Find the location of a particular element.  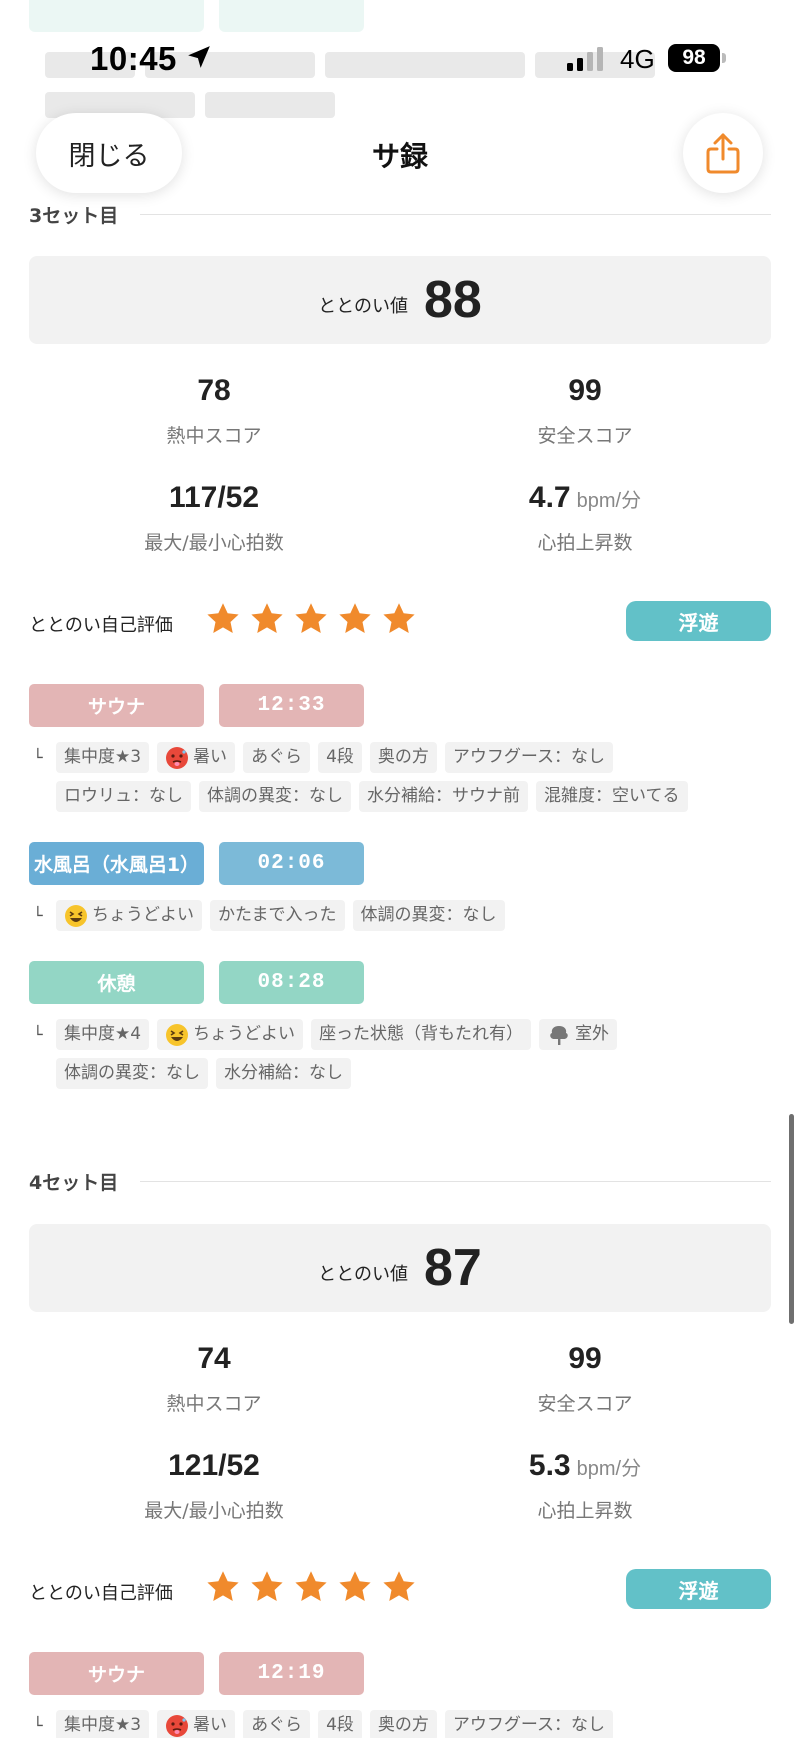

scrollbar is located at coordinates (791, 1219).